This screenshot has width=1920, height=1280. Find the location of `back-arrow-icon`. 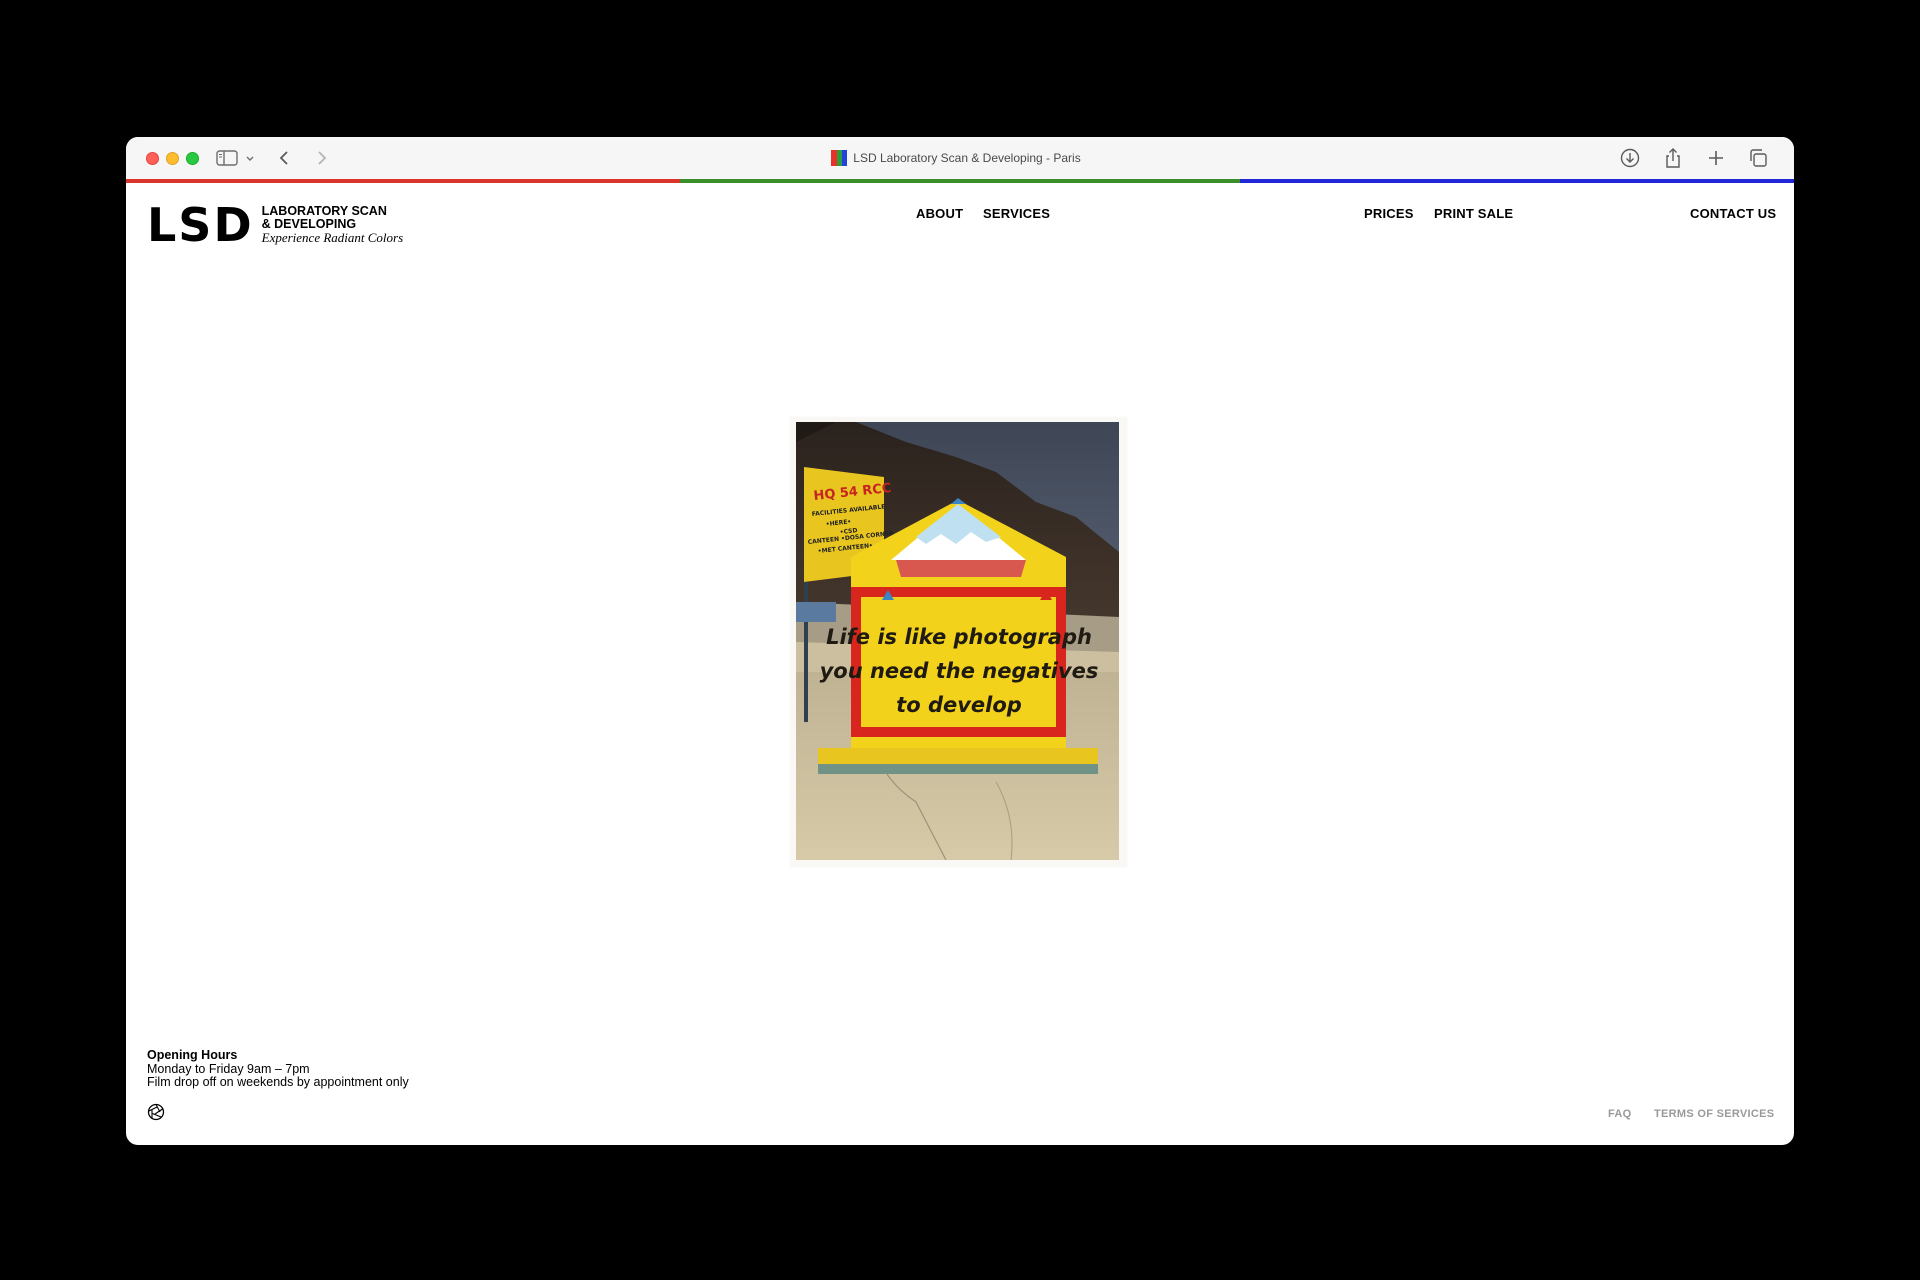

back-arrow-icon is located at coordinates (284, 158).